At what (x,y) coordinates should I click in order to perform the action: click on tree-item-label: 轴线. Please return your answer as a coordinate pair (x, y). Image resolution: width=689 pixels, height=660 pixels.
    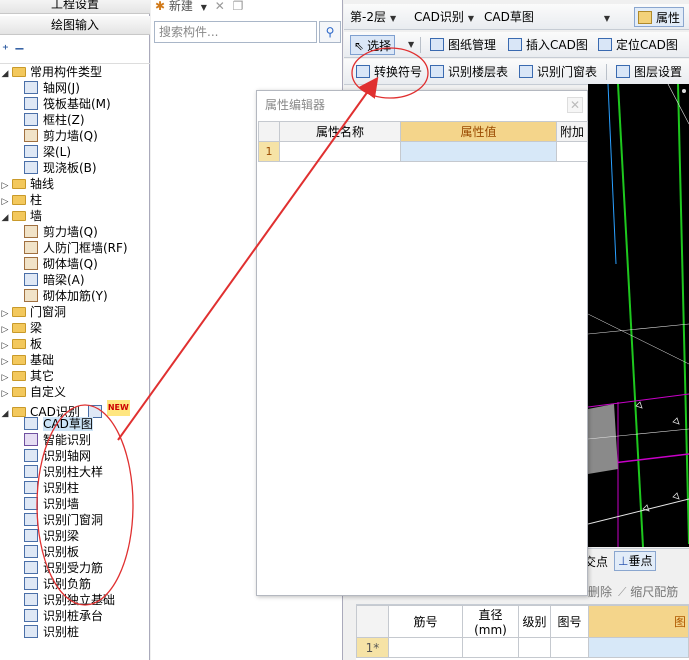
    Looking at the image, I should click on (42, 184).